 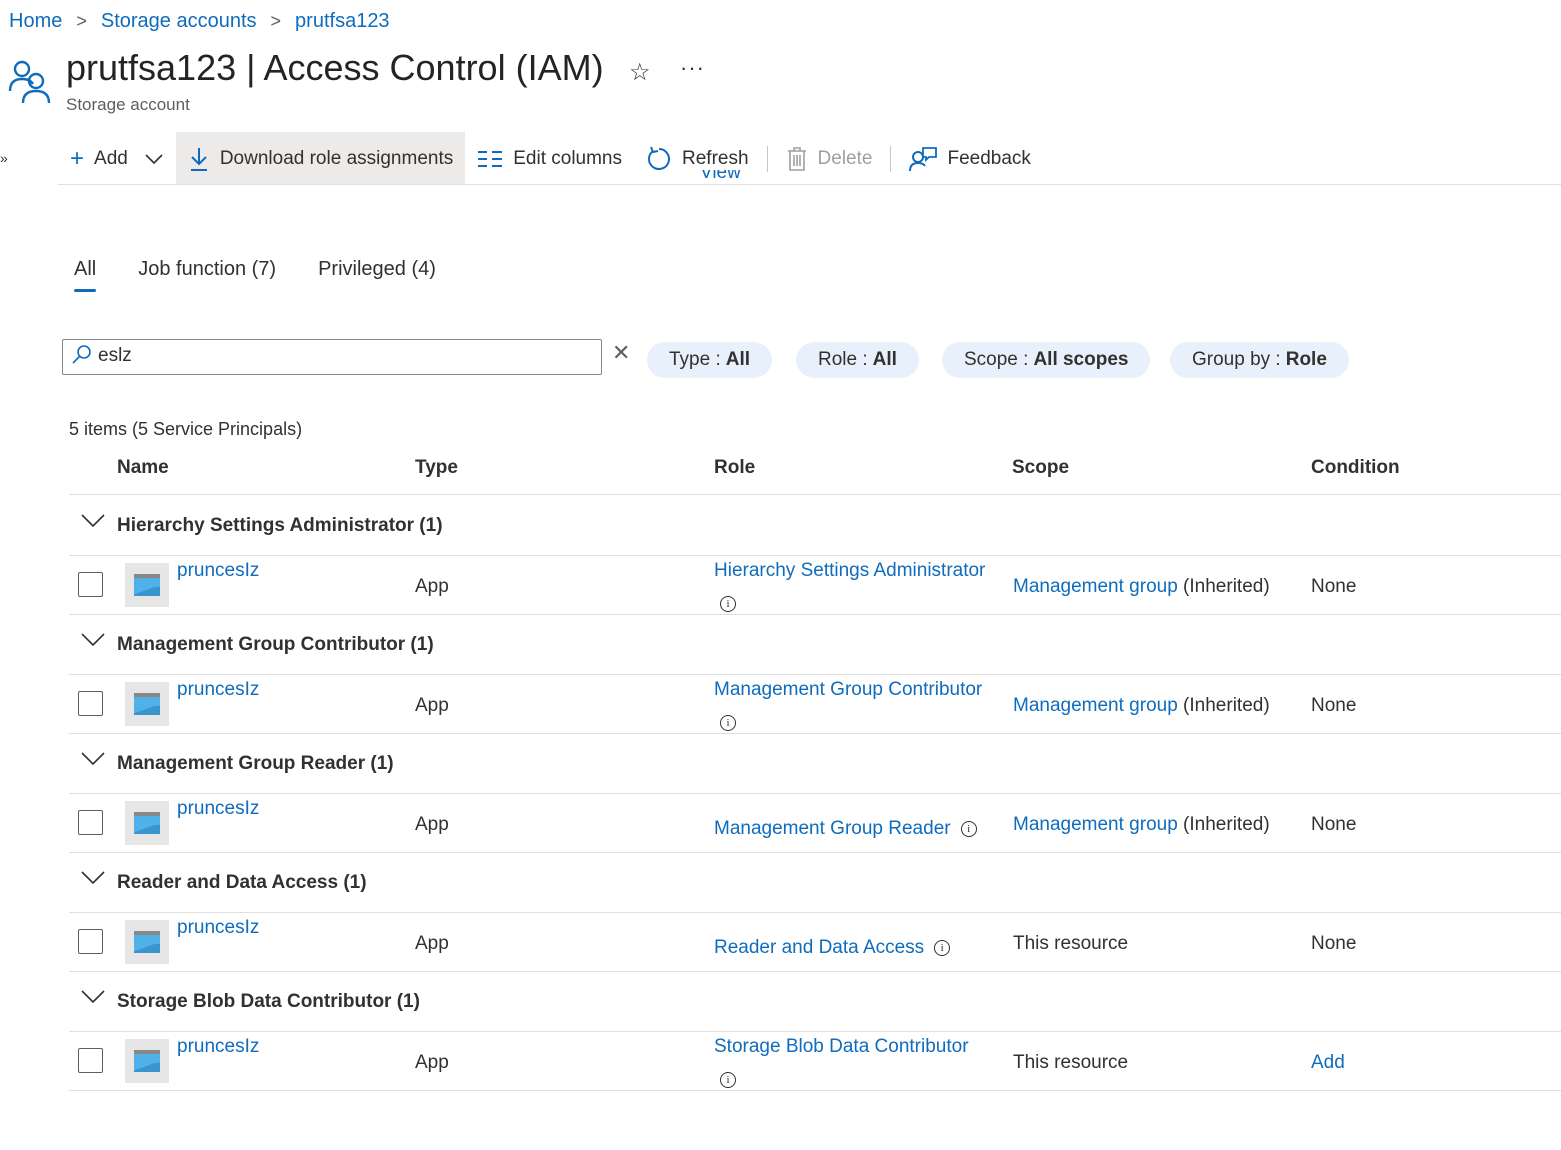 What do you see at coordinates (117, 158) in the screenshot?
I see `add-button: + Add` at bounding box center [117, 158].